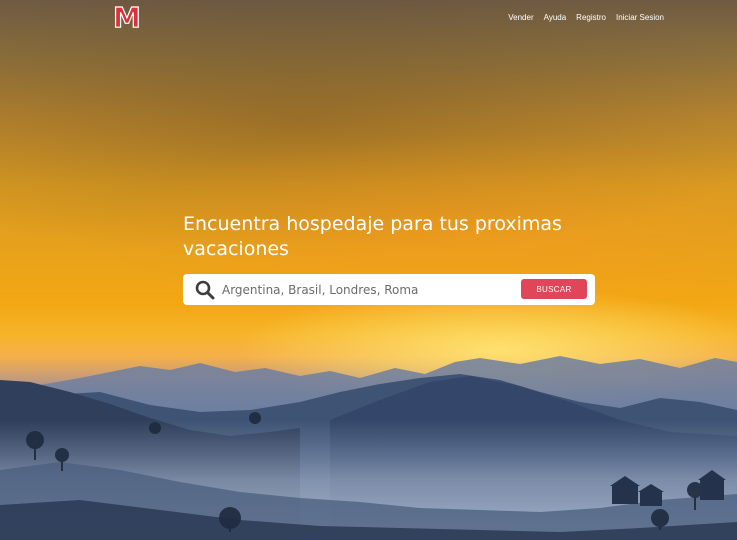 Image resolution: width=737 pixels, height=540 pixels. Describe the element at coordinates (640, 17) in the screenshot. I see `nav-link-iniciar-sesion: Iniciar Sesion` at that location.